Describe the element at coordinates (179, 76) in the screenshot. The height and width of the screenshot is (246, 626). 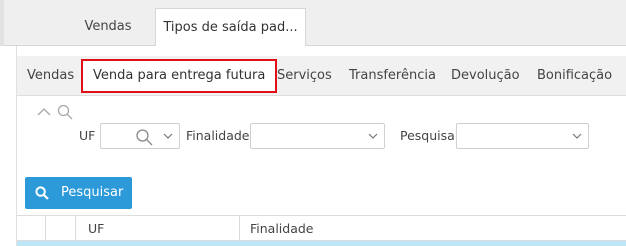
I see `sub-tab-venda-entrega-futura: Venda para entrega futura` at that location.